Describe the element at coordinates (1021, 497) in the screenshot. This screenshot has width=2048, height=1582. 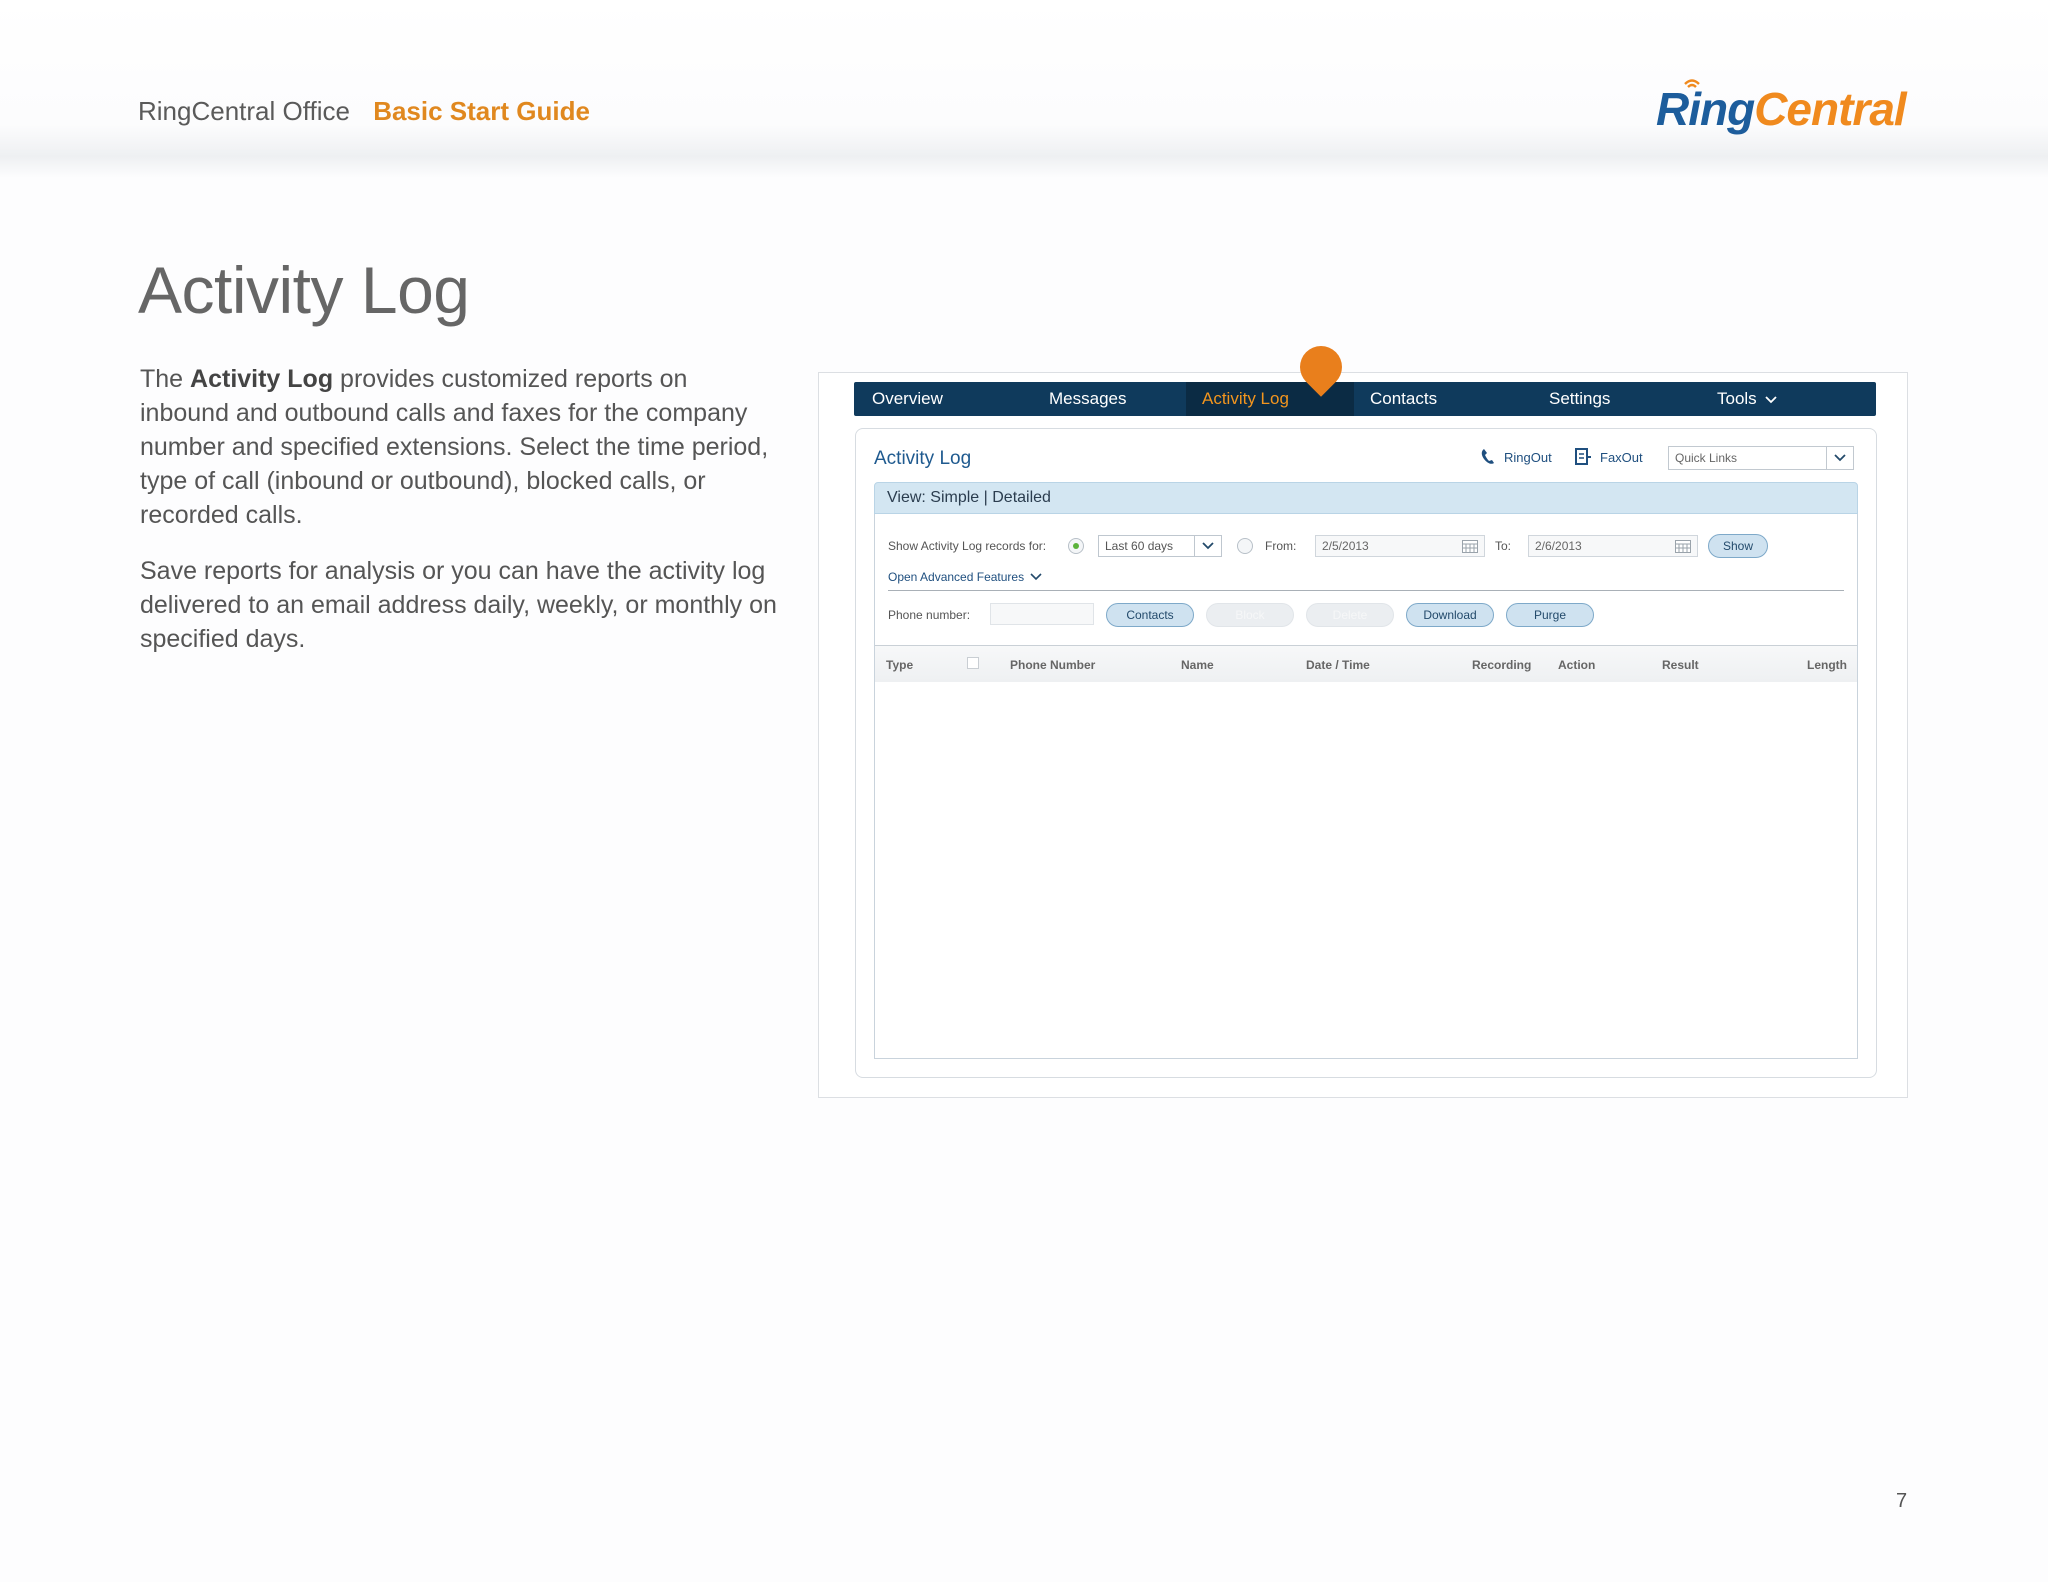
I see `view-detailed-link: Detailed` at that location.